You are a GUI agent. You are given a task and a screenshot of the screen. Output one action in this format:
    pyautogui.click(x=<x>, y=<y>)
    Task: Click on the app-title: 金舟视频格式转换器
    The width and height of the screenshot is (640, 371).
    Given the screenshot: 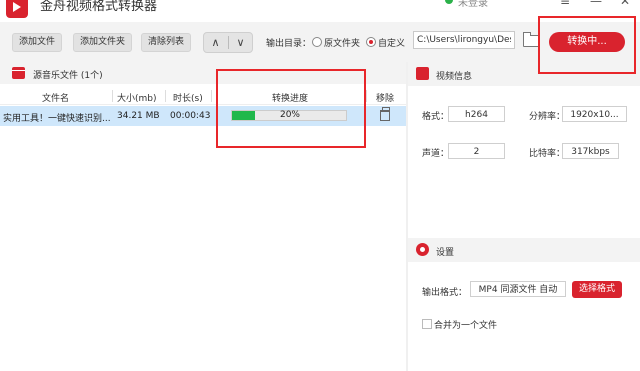 What is the action you would take?
    pyautogui.click(x=99, y=7)
    